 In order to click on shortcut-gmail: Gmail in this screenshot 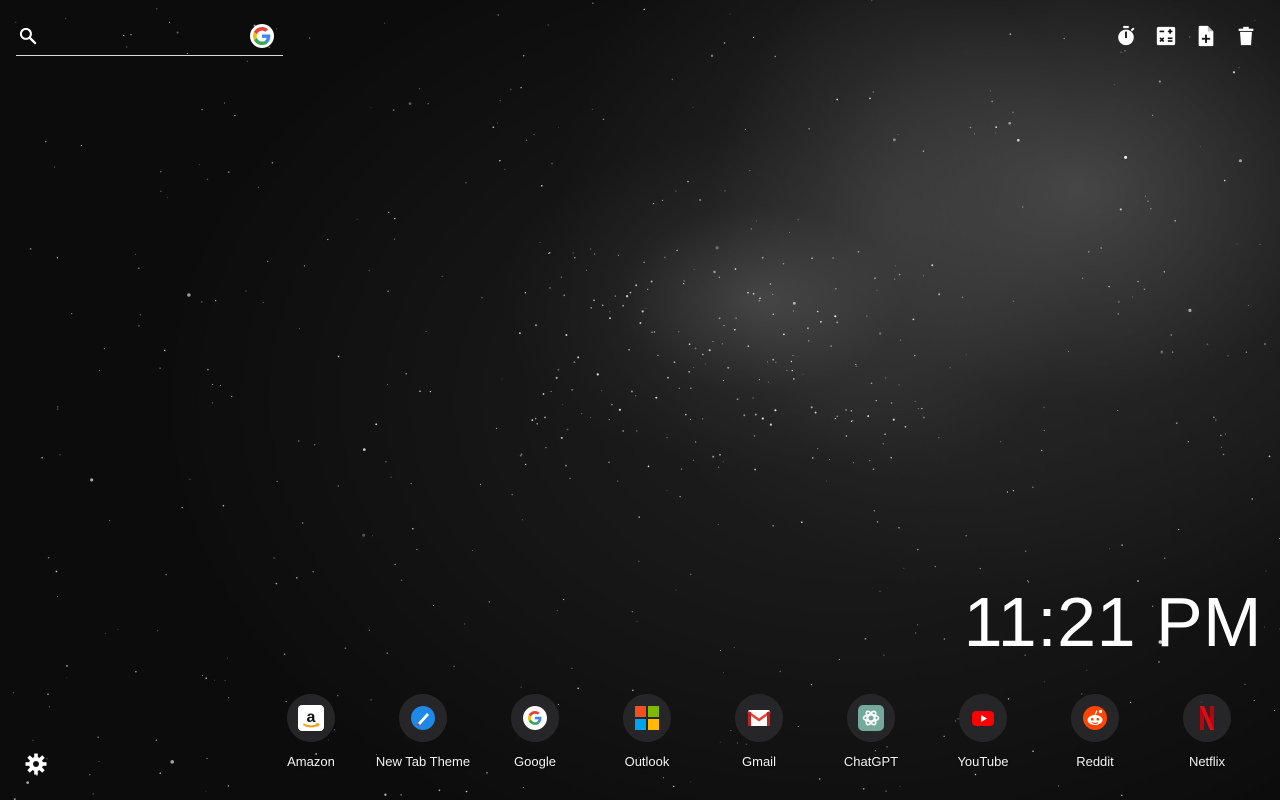, I will do `click(759, 731)`.